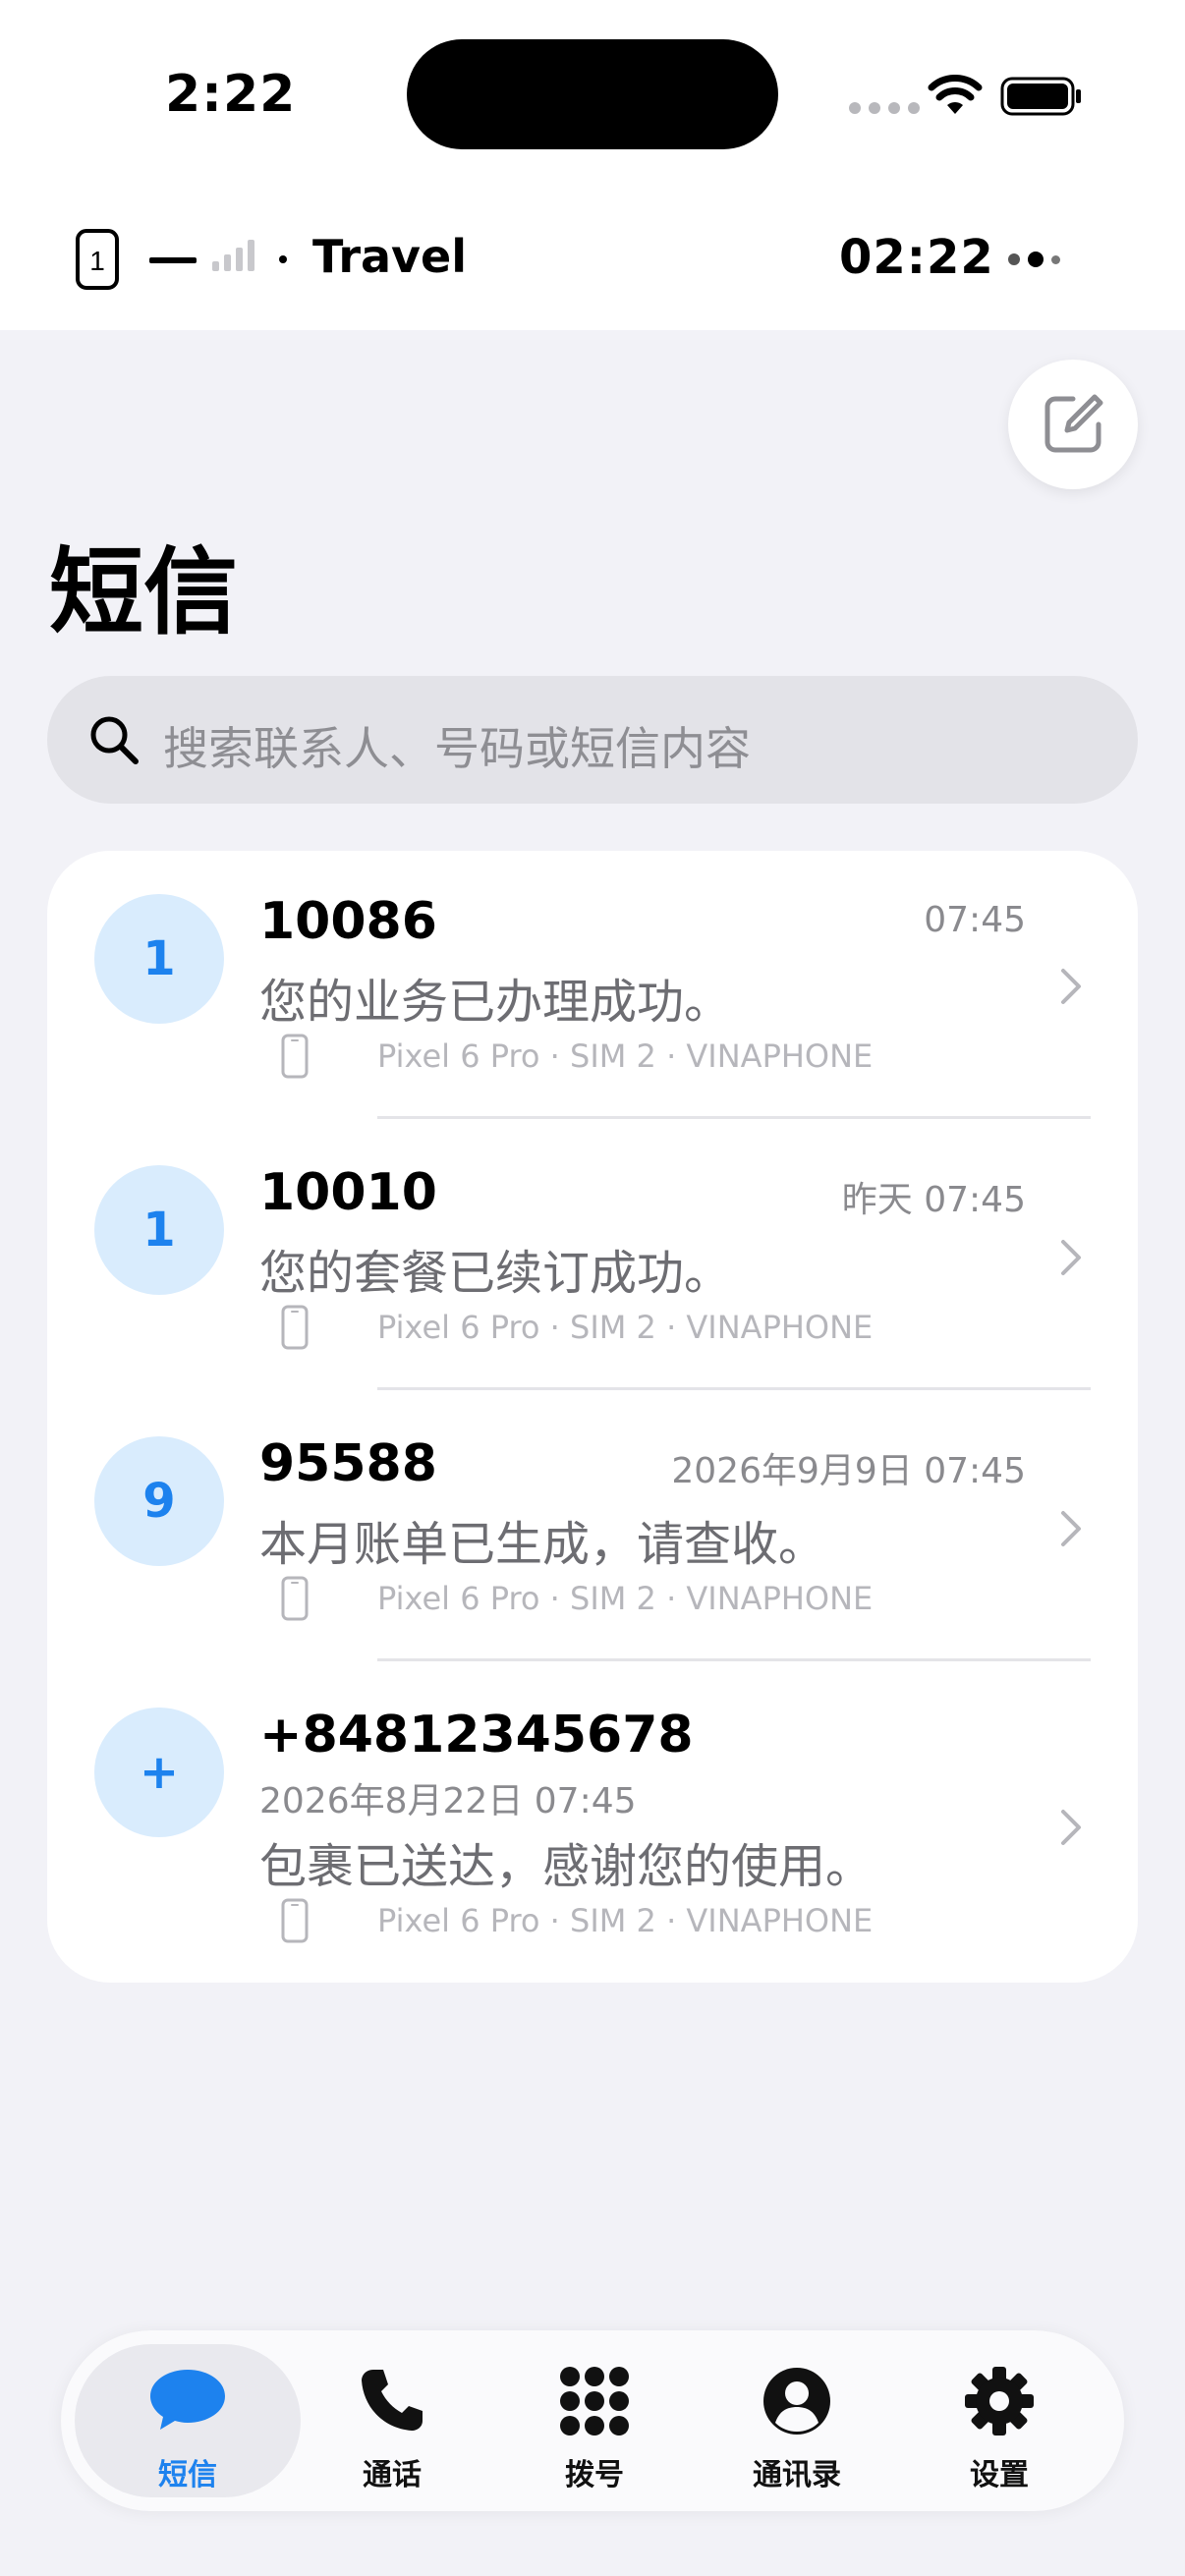 The height and width of the screenshot is (2576, 1185). I want to click on more-dots-icon, so click(1034, 259).